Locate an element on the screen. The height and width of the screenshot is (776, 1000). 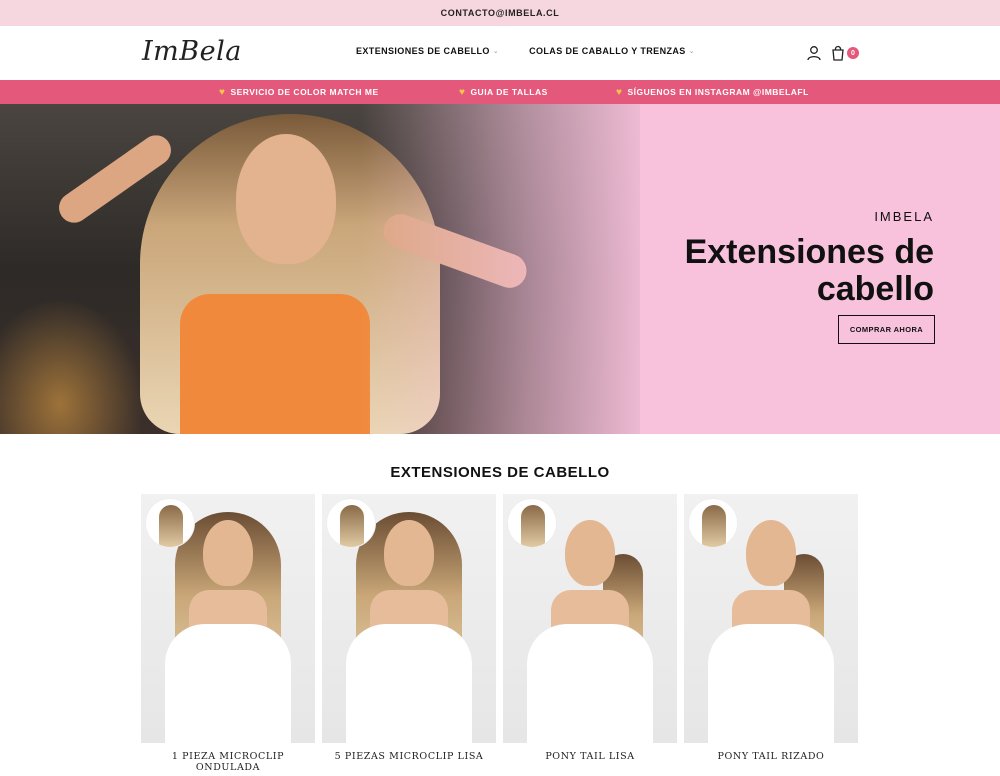
site-logo: ImBela is located at coordinates (192, 51).